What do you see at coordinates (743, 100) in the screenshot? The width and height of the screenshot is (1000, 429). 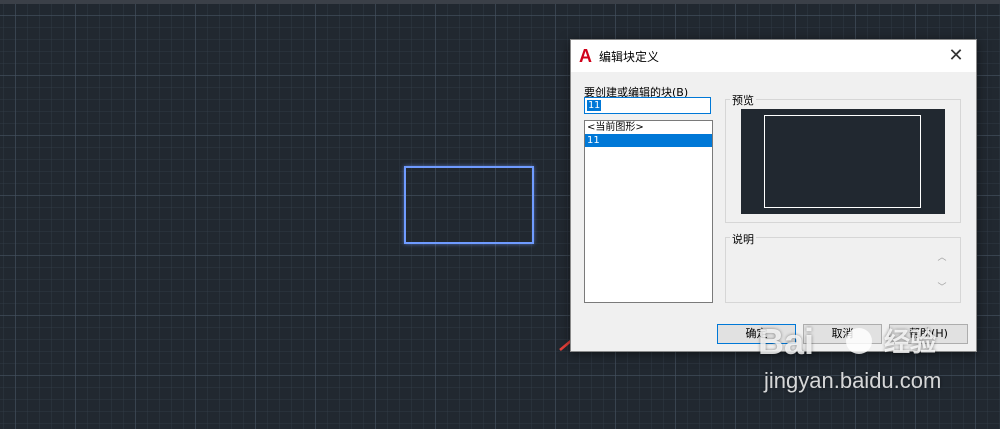 I see `preview-label: 预览` at bounding box center [743, 100].